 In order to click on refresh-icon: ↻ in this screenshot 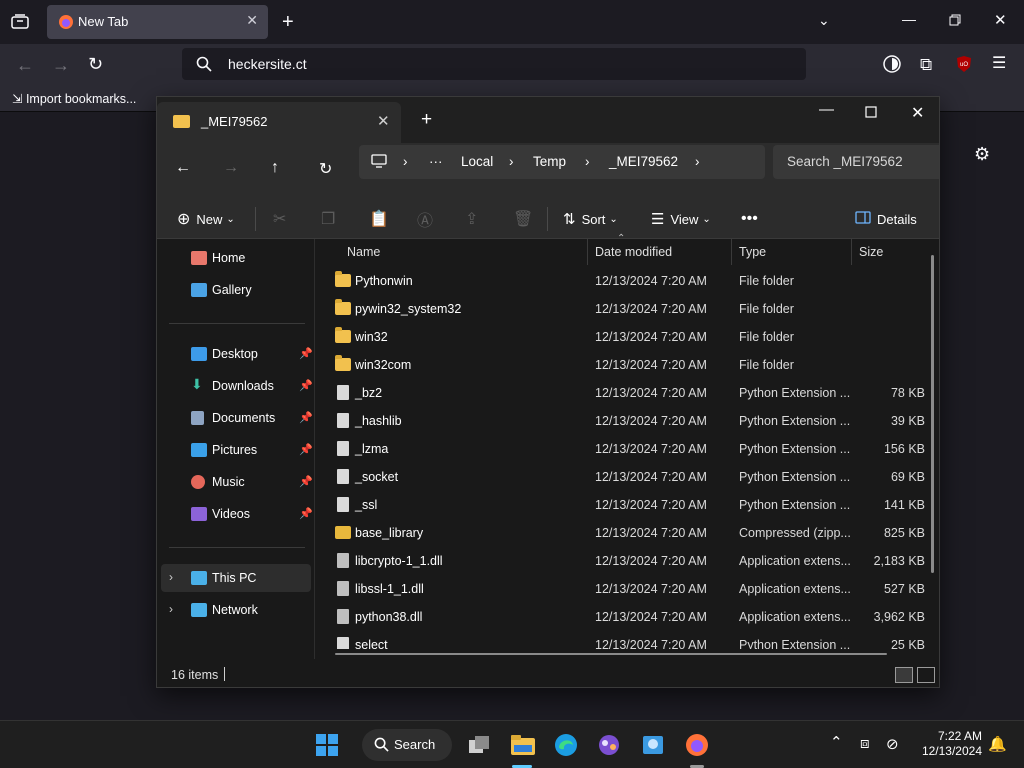, I will do `click(325, 169)`.